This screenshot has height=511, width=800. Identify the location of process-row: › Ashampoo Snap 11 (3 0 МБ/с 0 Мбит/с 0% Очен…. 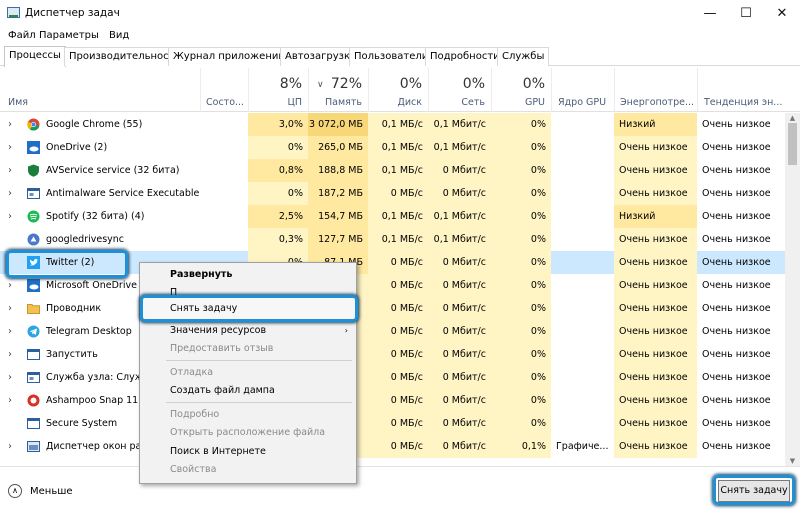
(392, 400).